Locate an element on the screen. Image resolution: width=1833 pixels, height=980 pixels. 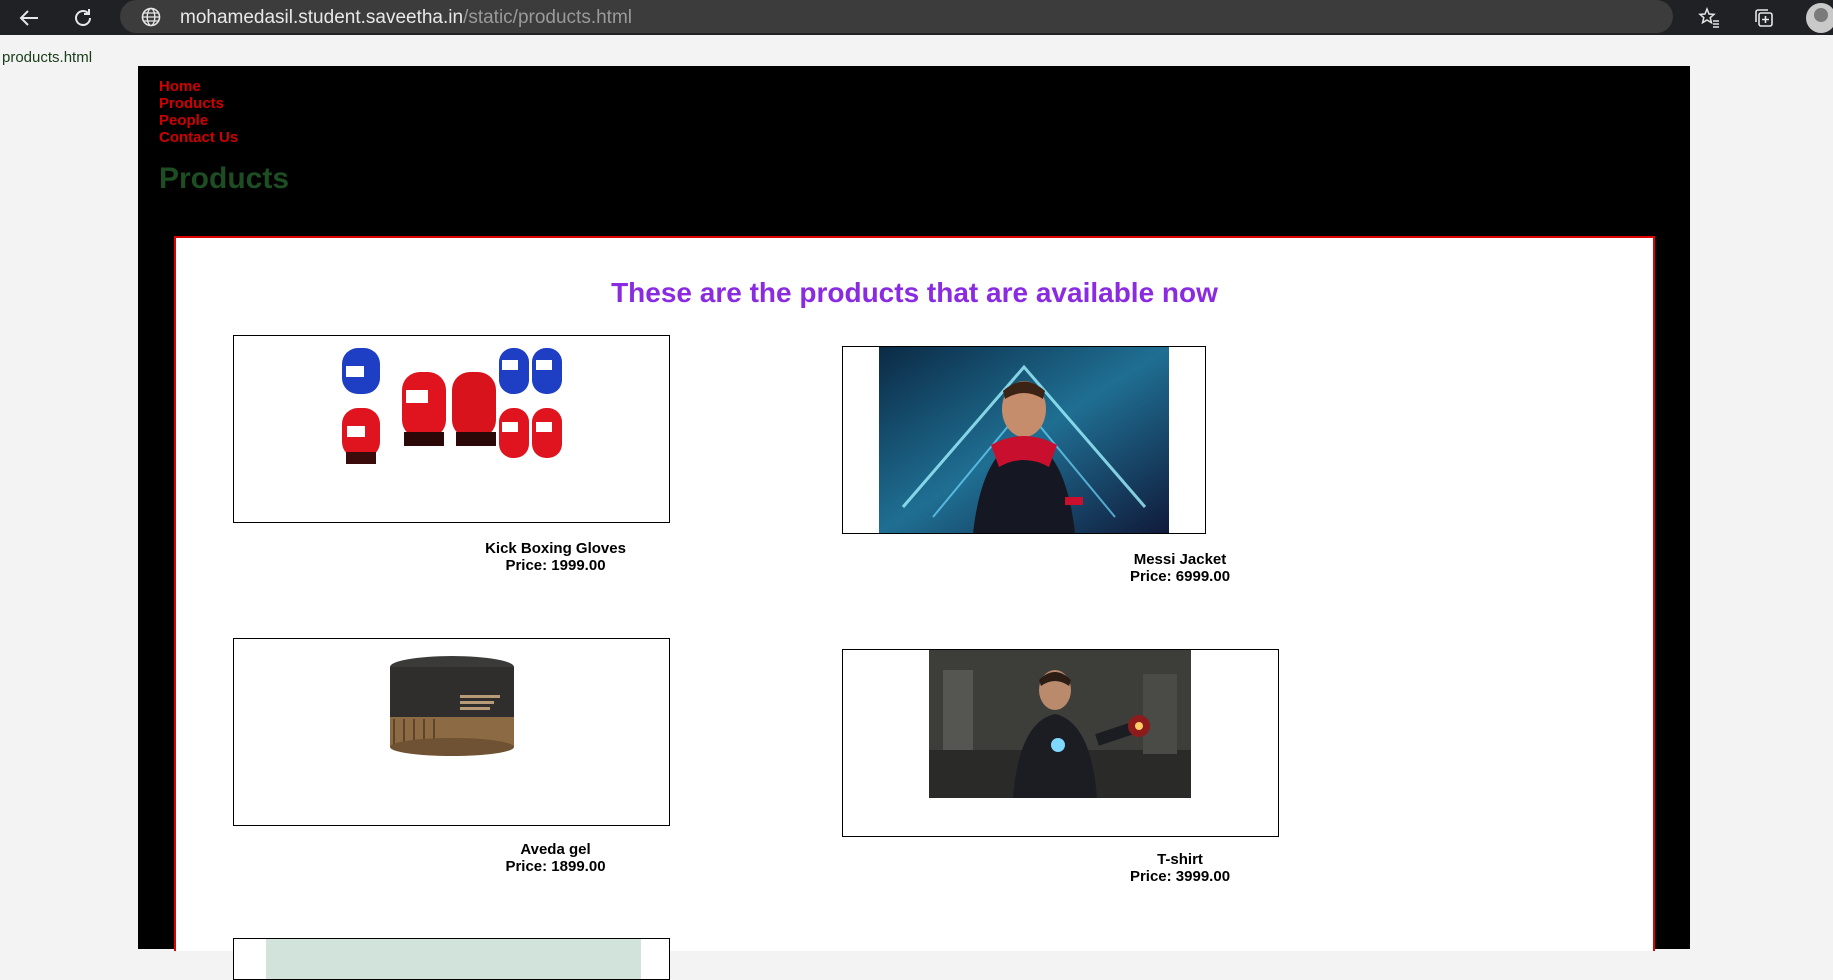
product-image-partial is located at coordinates (451, 959).